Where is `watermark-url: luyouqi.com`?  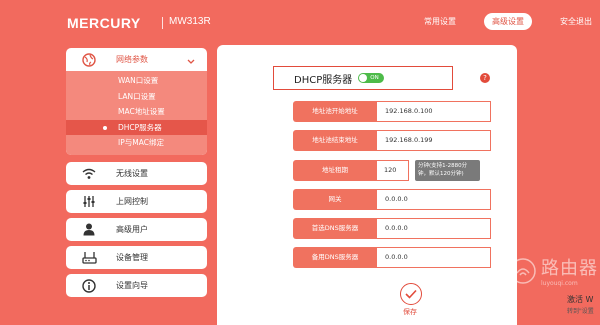
watermark-url: luyouqi.com is located at coordinates (559, 283).